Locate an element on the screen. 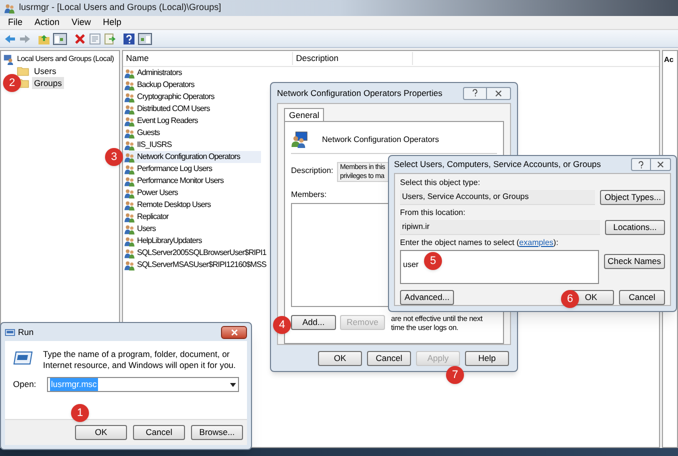 This screenshot has height=456, width=678. object-type-field: Users, Service Accounts, or Groups is located at coordinates (498, 197).